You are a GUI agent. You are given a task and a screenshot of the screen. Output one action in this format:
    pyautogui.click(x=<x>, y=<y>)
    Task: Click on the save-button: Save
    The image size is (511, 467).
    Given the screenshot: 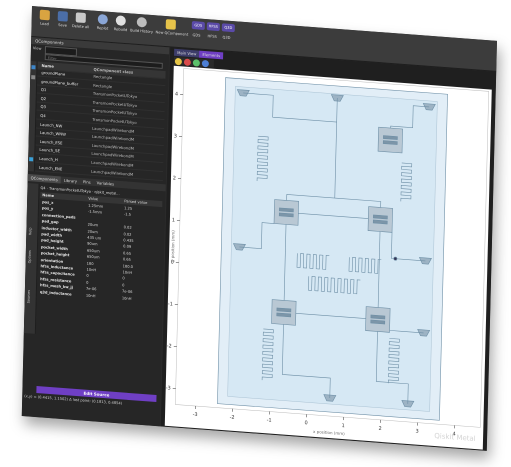 What is the action you would take?
    pyautogui.click(x=63, y=19)
    